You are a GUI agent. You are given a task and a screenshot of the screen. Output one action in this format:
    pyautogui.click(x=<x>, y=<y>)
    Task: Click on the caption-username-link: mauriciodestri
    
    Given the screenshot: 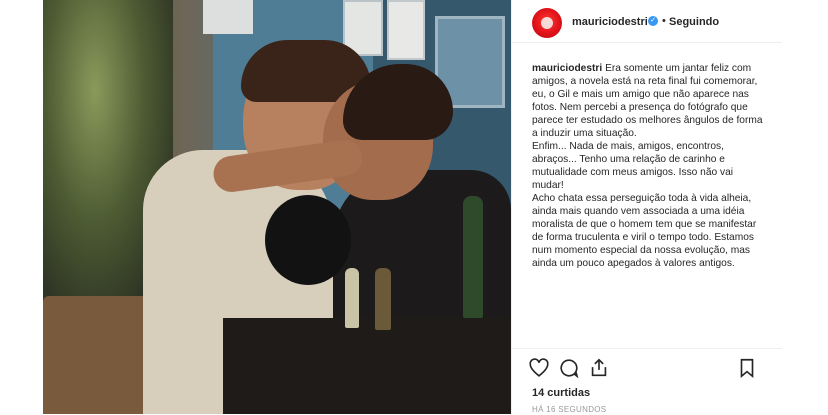 What is the action you would take?
    pyautogui.click(x=567, y=68)
    